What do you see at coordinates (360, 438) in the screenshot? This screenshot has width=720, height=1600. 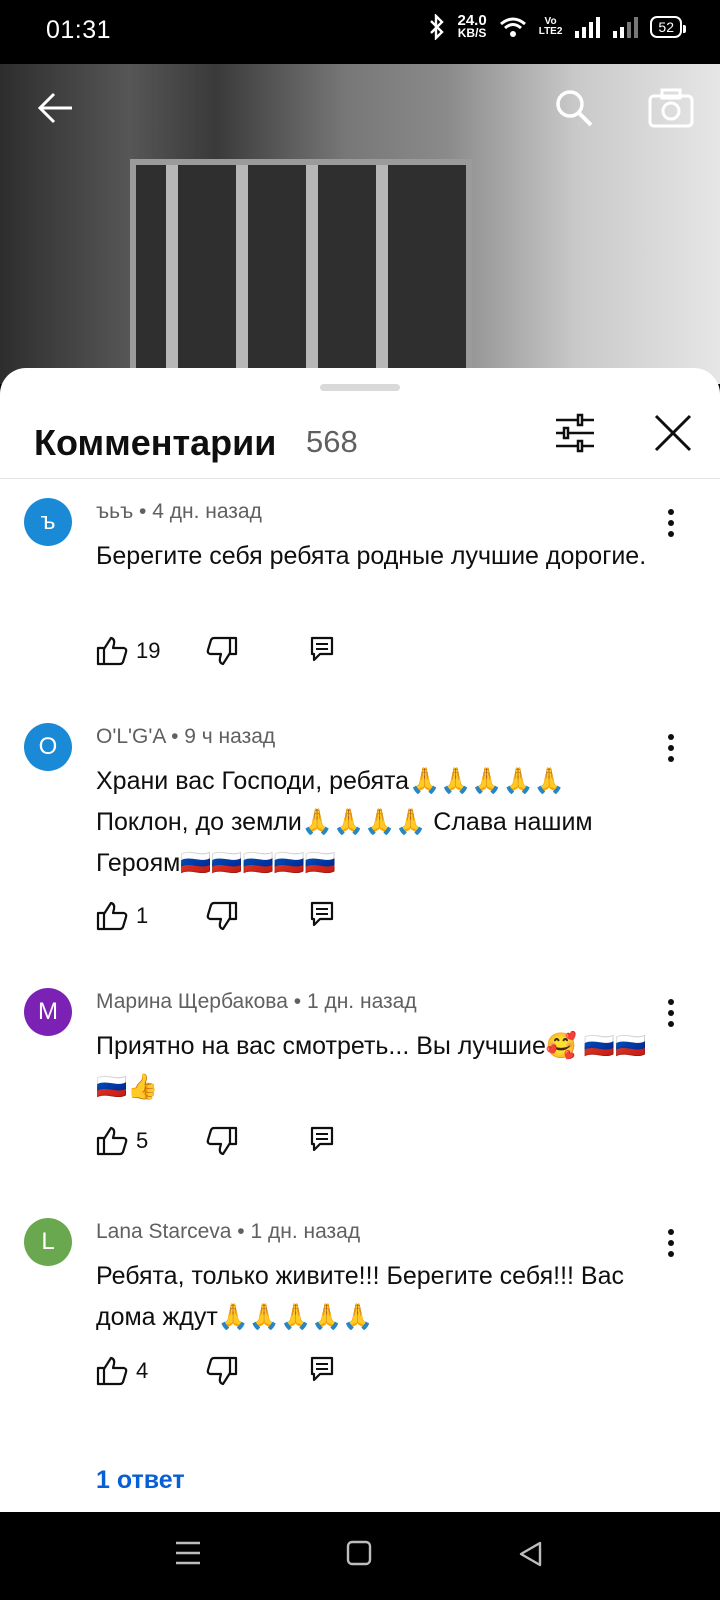 I see `comments-header: Комментарии 568` at bounding box center [360, 438].